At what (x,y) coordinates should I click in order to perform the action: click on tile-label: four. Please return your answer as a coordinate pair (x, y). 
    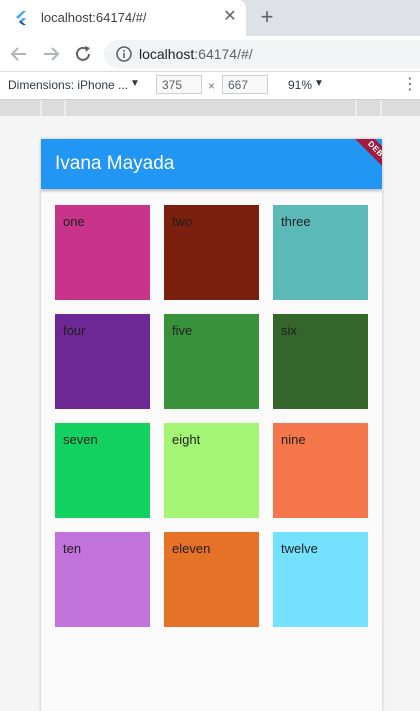
    Looking at the image, I should click on (74, 330).